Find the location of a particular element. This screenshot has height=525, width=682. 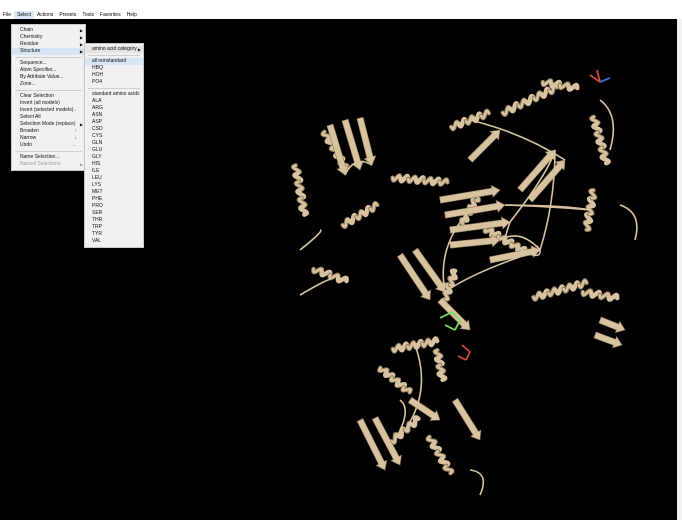

structure-item-ile: ILE is located at coordinates (114, 171).